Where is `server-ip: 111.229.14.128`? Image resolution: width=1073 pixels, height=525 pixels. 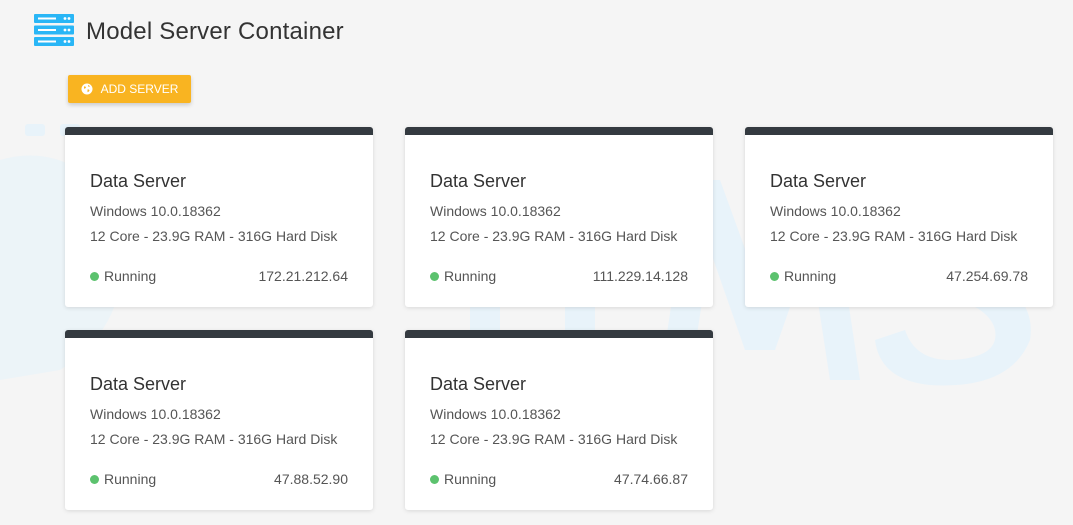 server-ip: 111.229.14.128 is located at coordinates (640, 276).